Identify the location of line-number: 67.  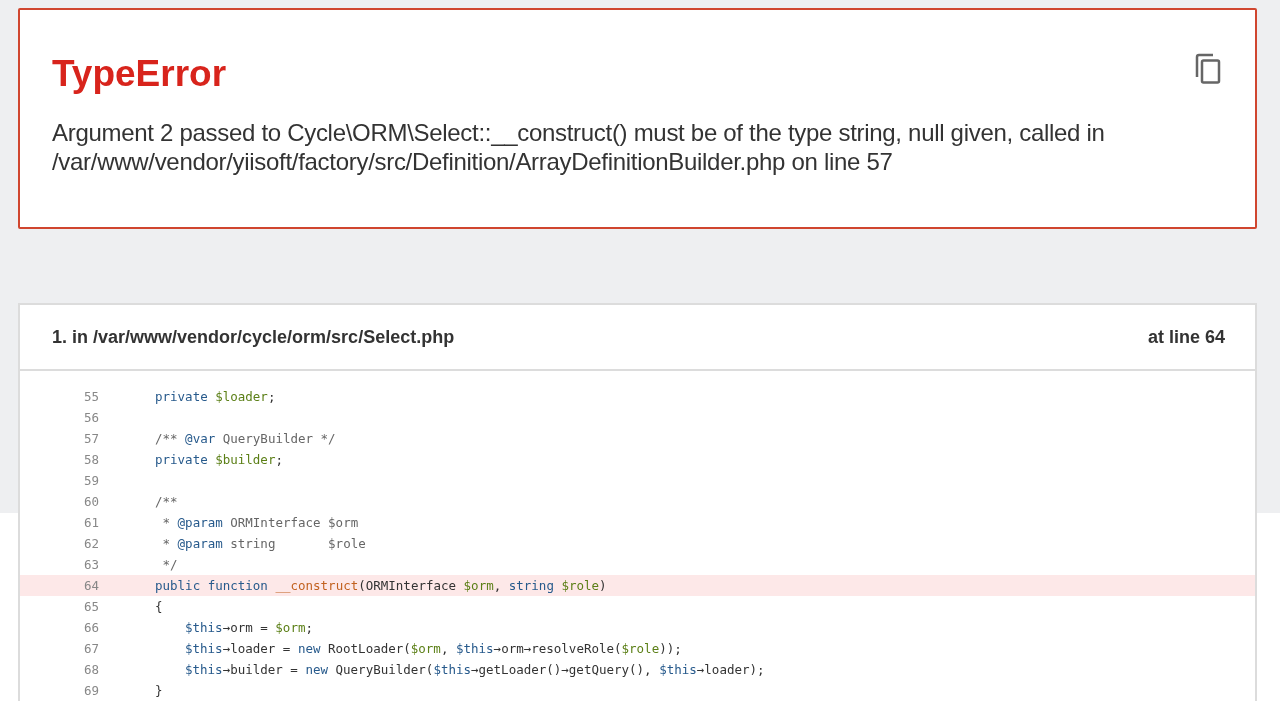
(90, 648).